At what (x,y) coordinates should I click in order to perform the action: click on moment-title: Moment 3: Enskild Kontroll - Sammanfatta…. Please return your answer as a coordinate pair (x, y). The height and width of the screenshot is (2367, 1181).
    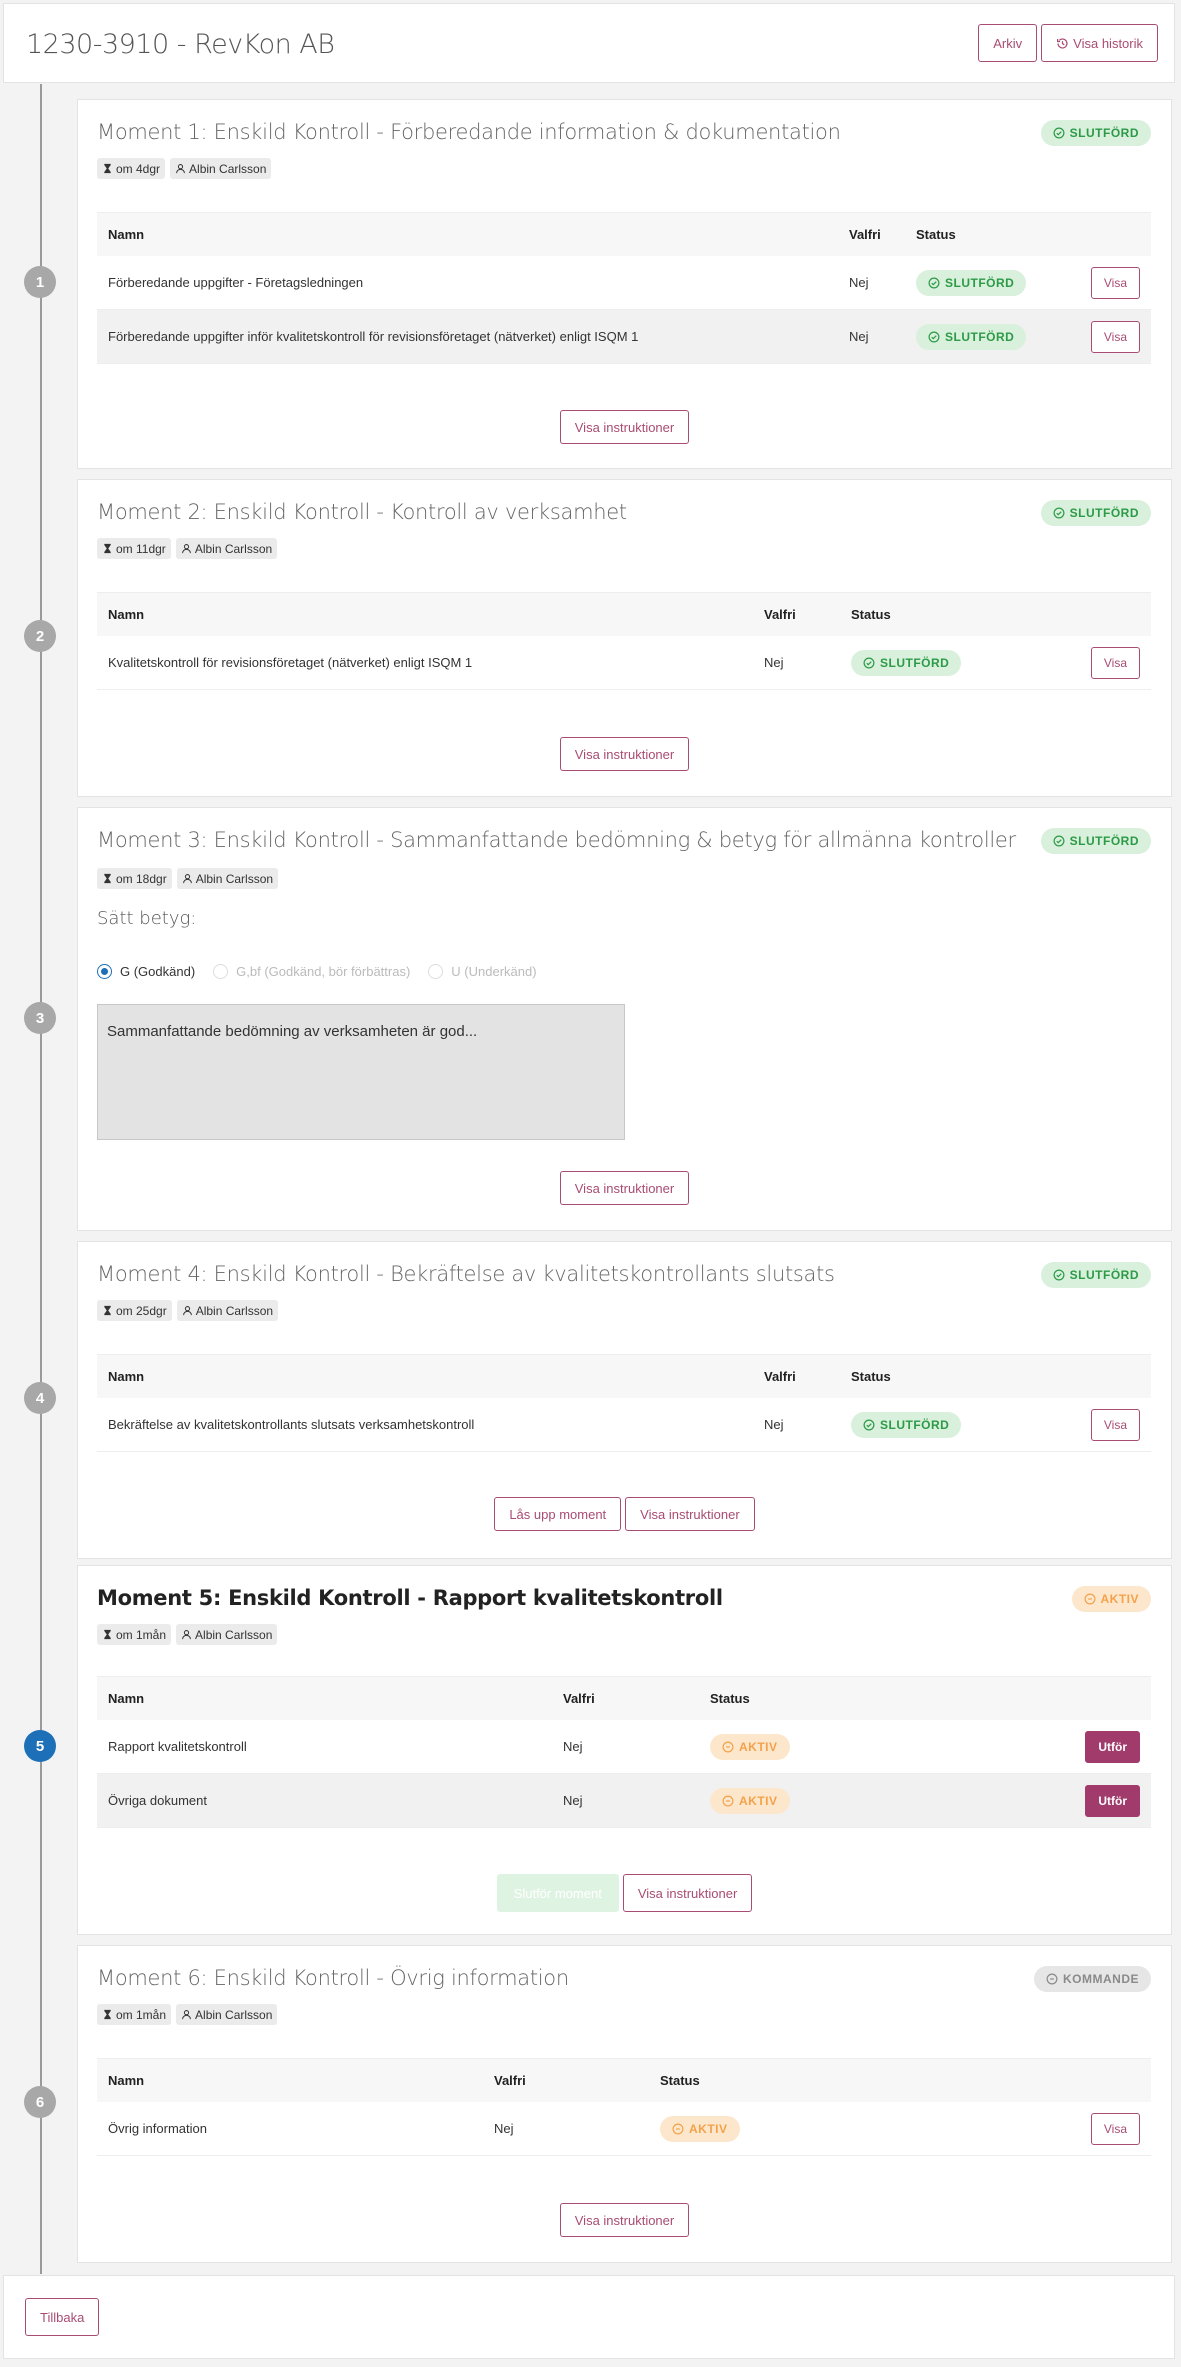
    Looking at the image, I should click on (556, 840).